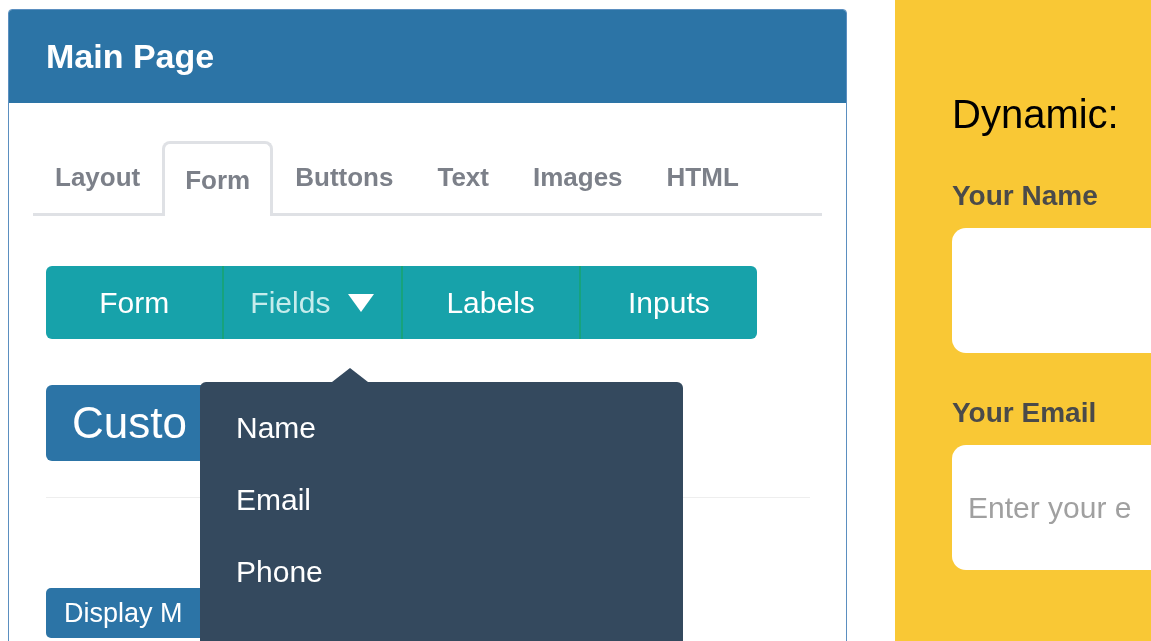 The height and width of the screenshot is (641, 1151). Describe the element at coordinates (1051, 290) in the screenshot. I see `input-field` at that location.